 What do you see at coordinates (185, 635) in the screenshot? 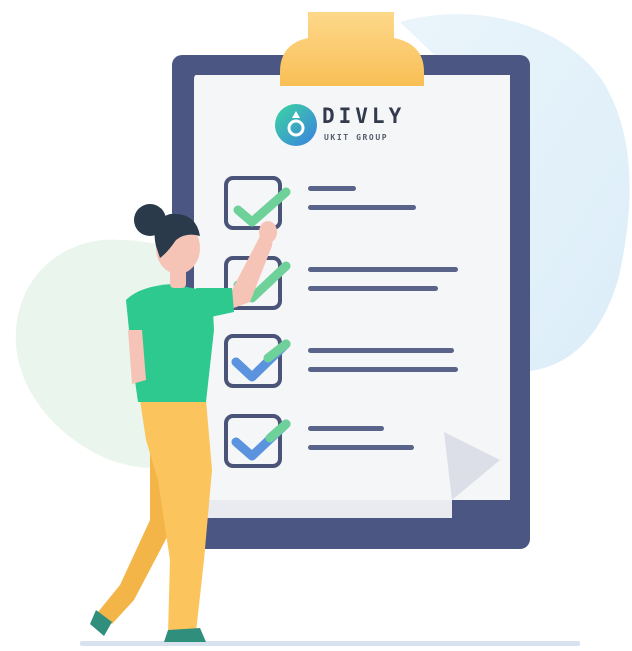
I see `woman-shoe-front` at bounding box center [185, 635].